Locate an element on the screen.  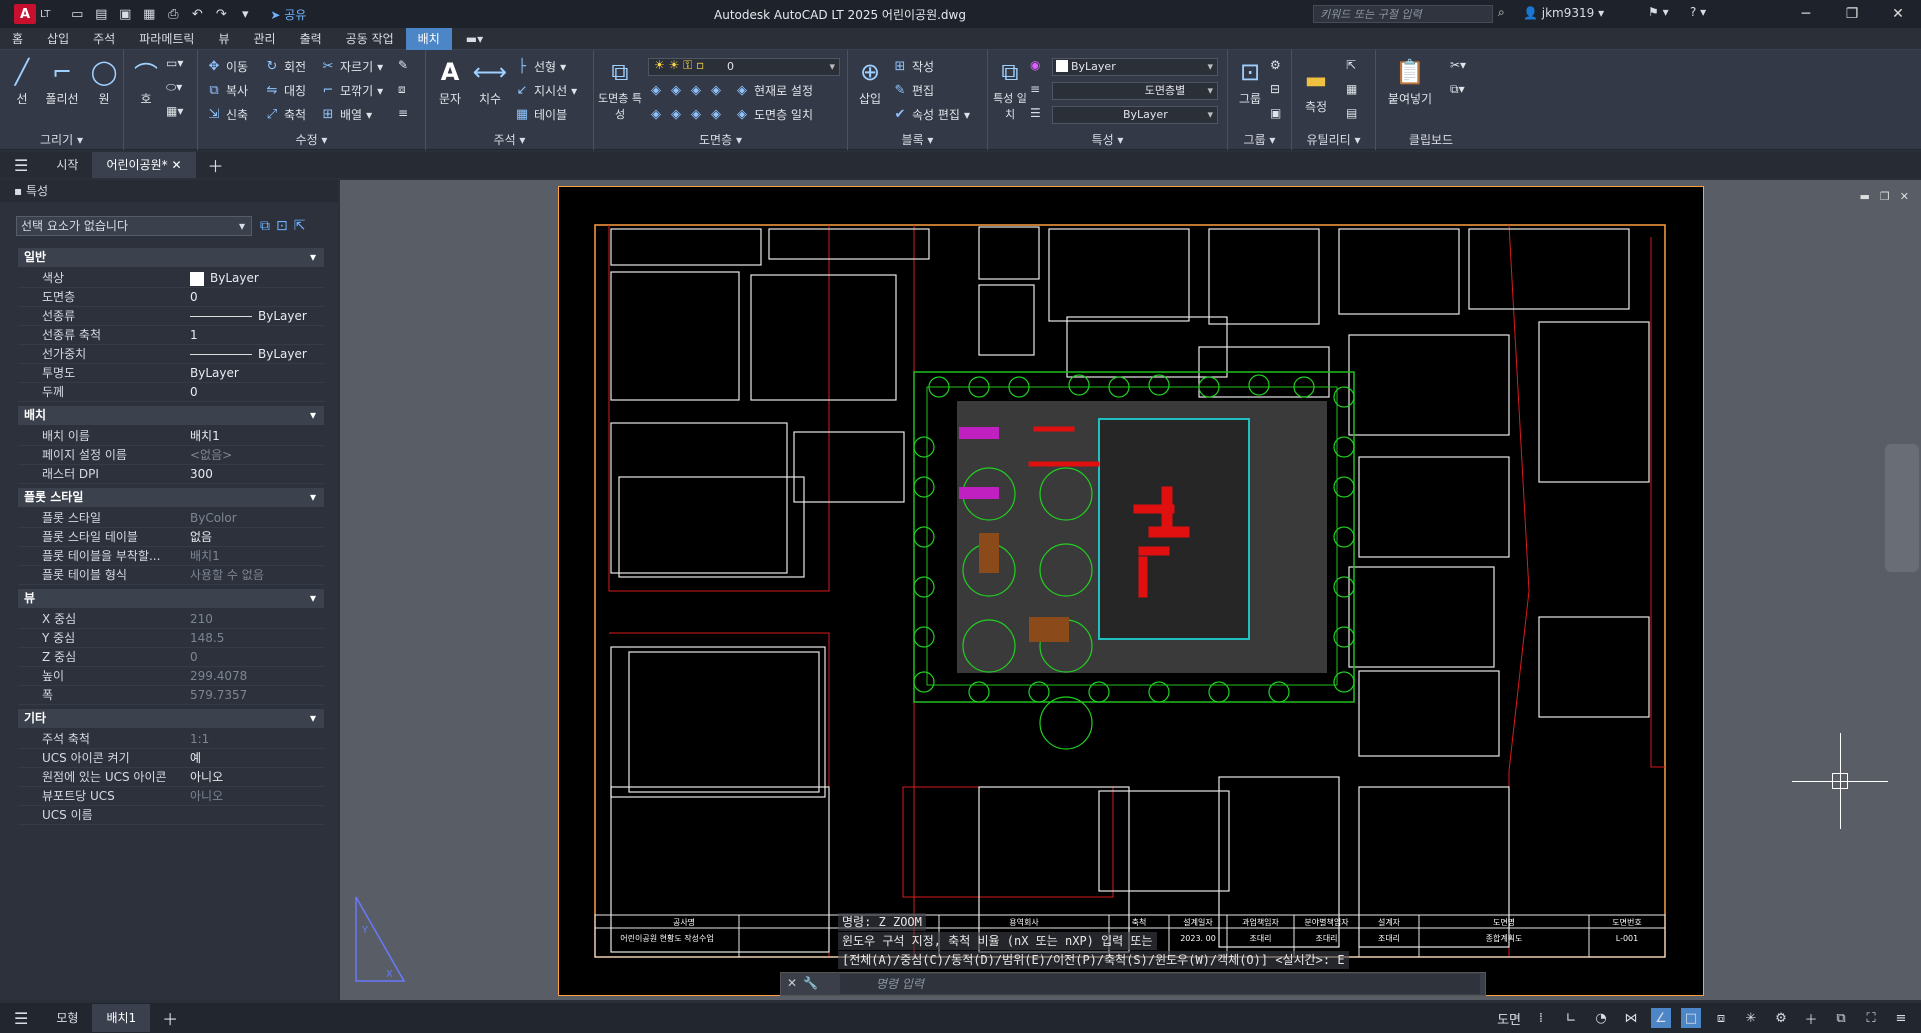
save-as-icon: ▦ is located at coordinates (149, 14).